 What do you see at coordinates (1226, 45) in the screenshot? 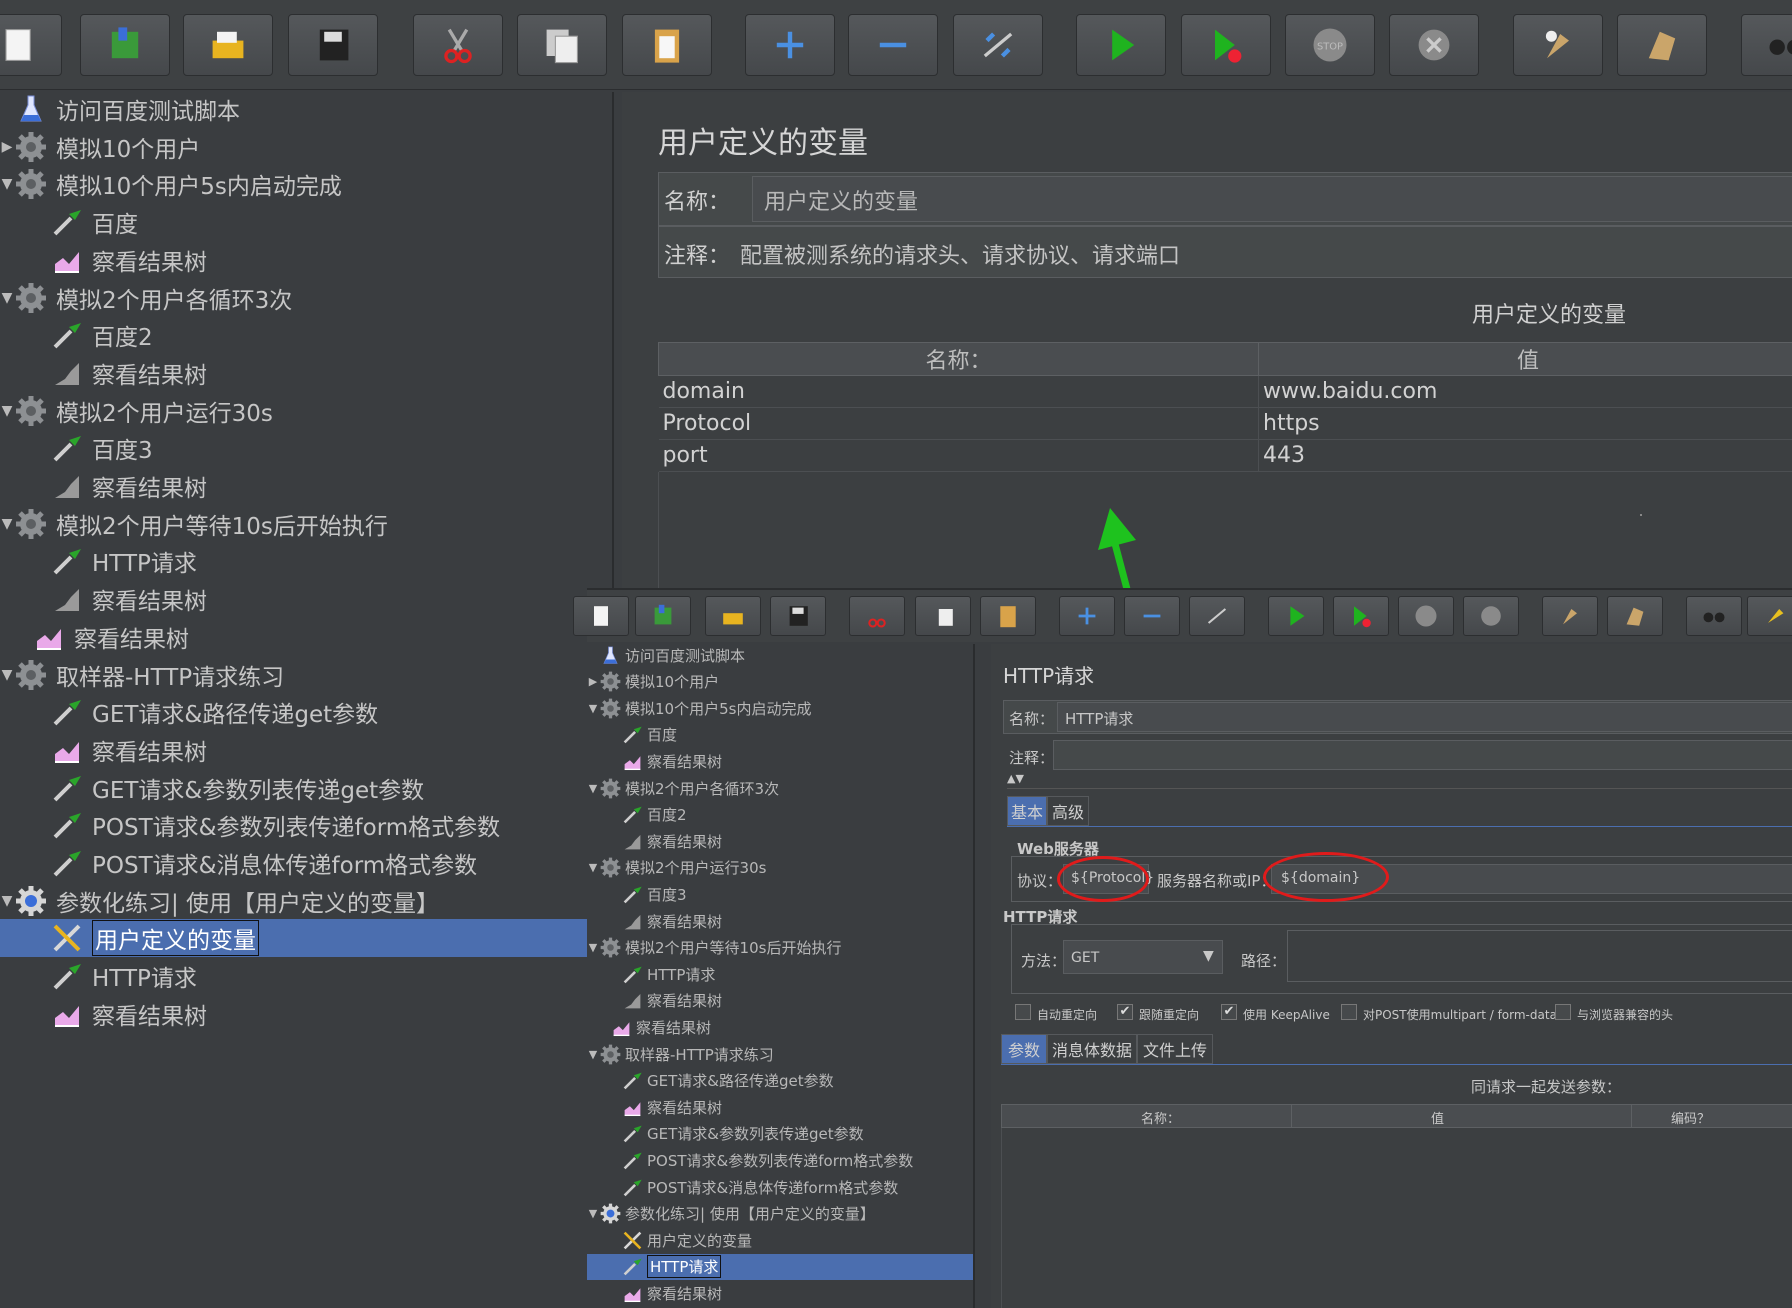
I see `start-no-pauses-icon` at bounding box center [1226, 45].